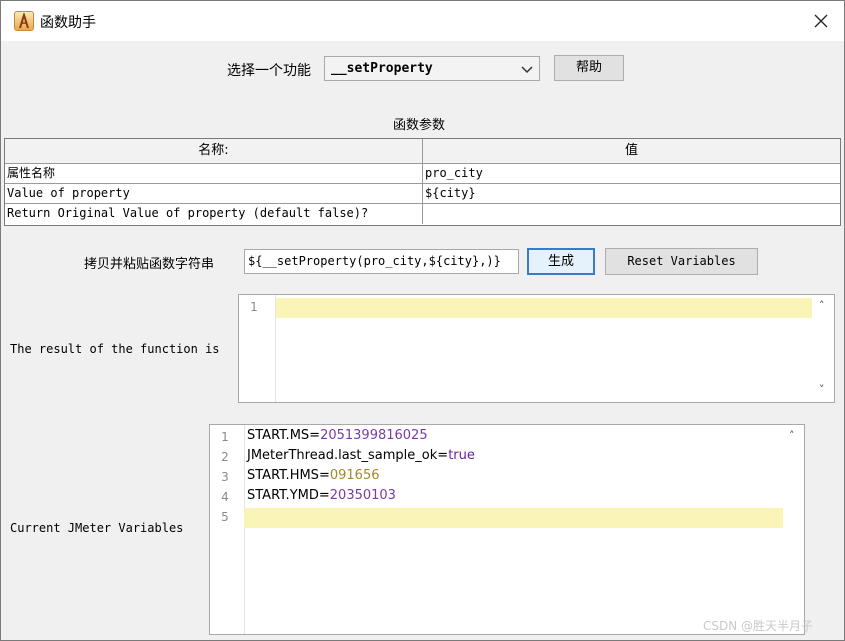  I want to click on line-number-gutter: 1, so click(257, 348).